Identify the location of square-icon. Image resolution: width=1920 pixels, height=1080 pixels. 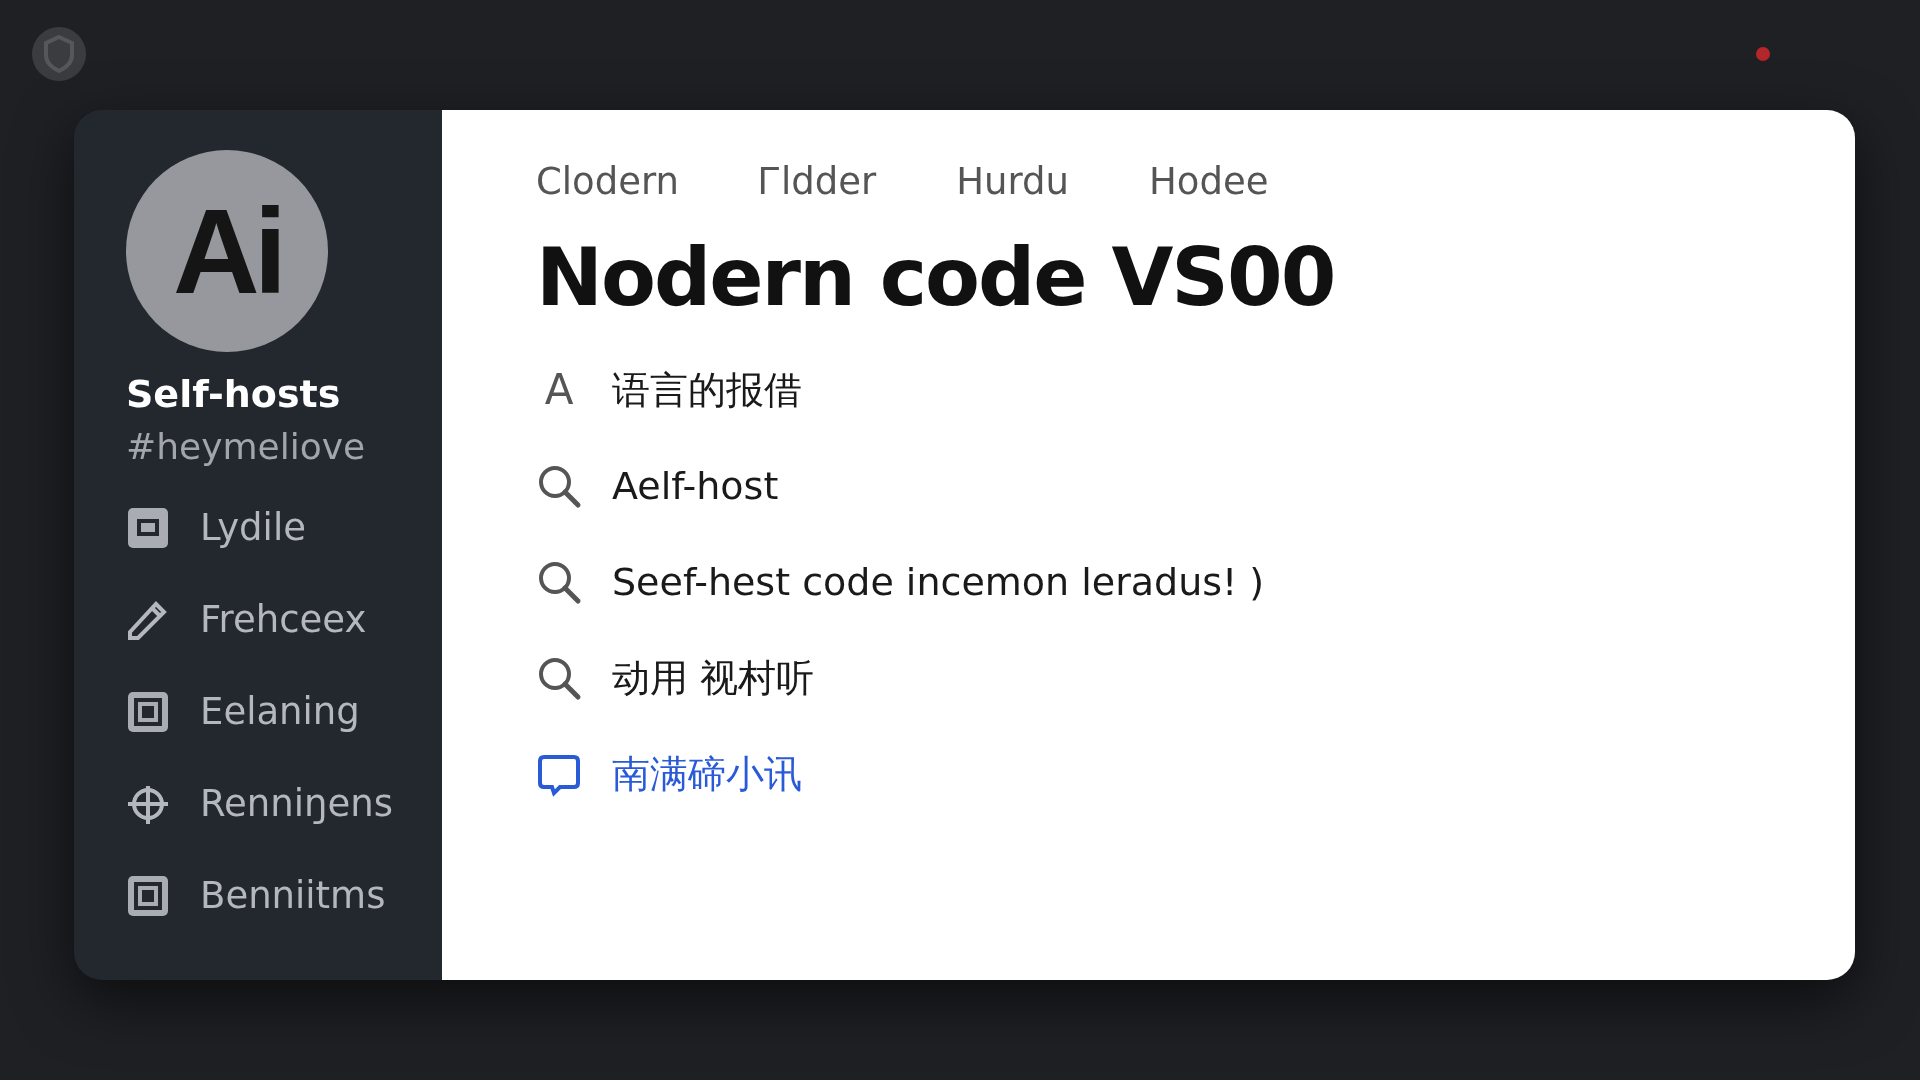
(148, 528).